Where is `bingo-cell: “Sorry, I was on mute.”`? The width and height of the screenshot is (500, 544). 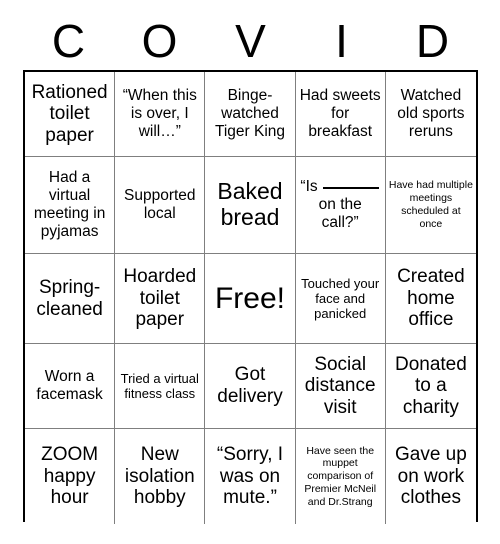
bingo-cell: “Sorry, I was on mute.” is located at coordinates (250, 476).